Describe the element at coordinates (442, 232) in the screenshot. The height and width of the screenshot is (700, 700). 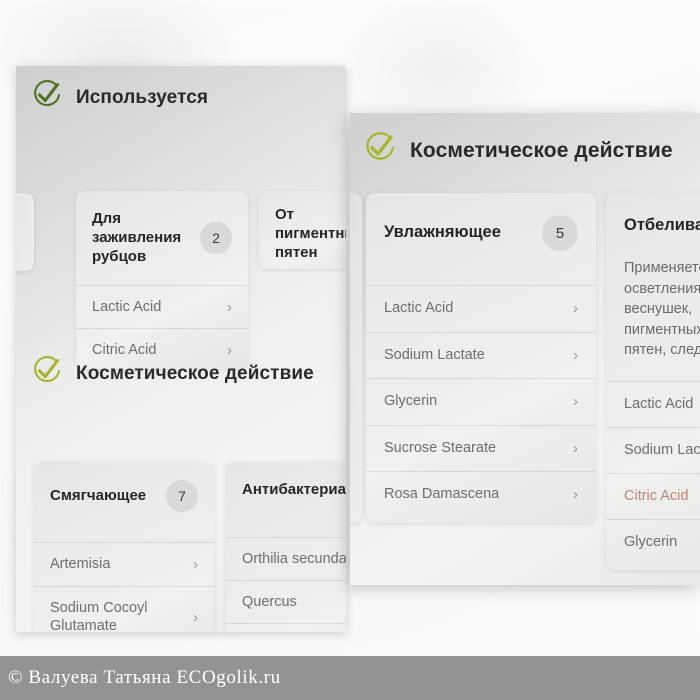
I see `card-title: Увлажняющее` at that location.